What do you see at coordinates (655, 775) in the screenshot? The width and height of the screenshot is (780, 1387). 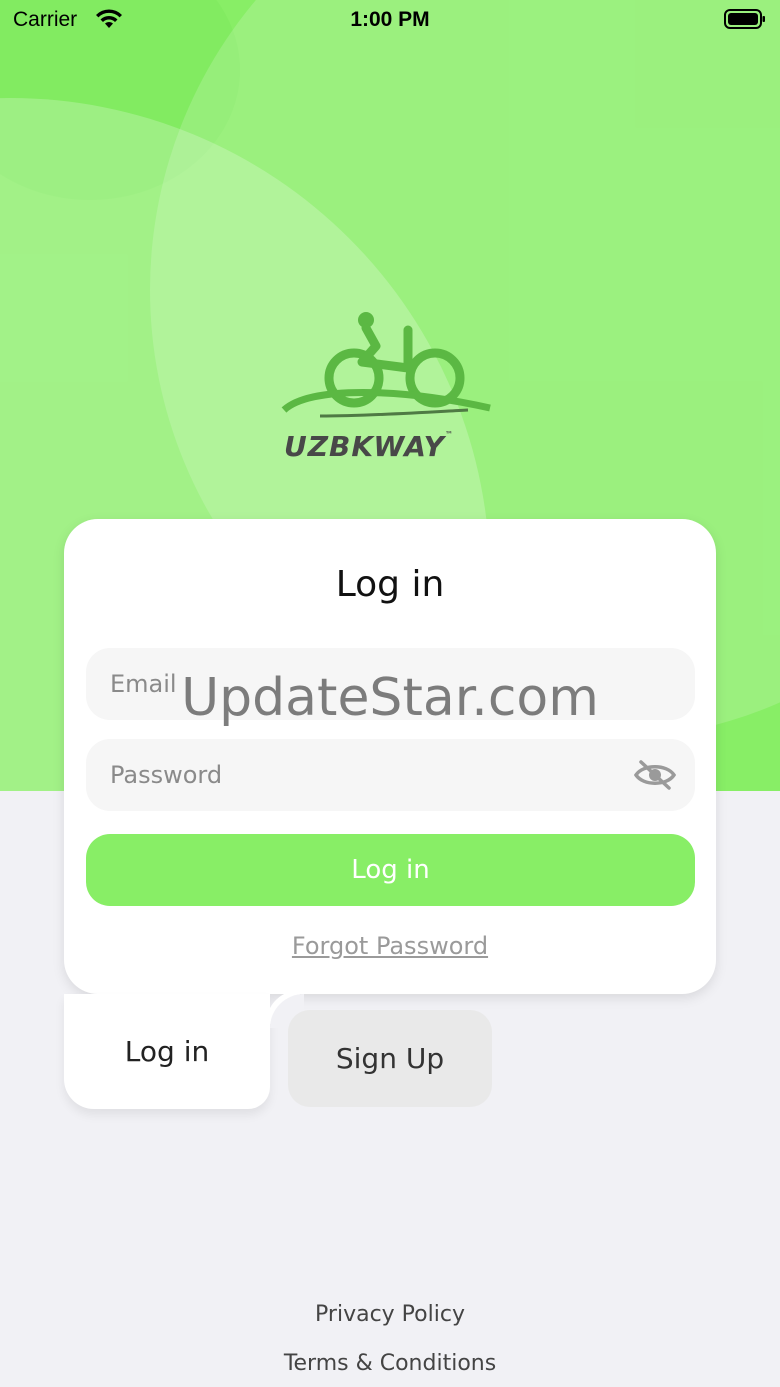 I see `eye-slash-icon` at bounding box center [655, 775].